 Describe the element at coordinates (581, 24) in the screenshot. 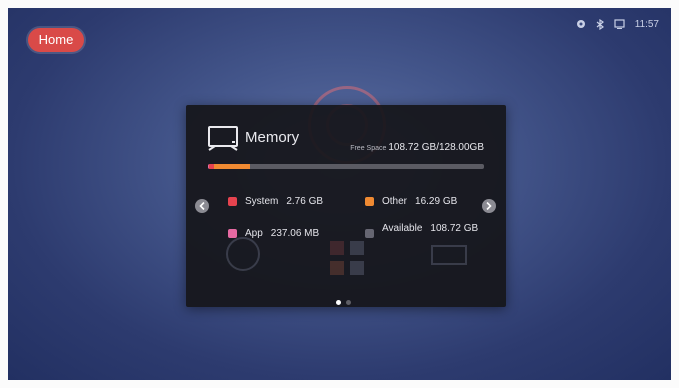

I see `settings-icon` at that location.